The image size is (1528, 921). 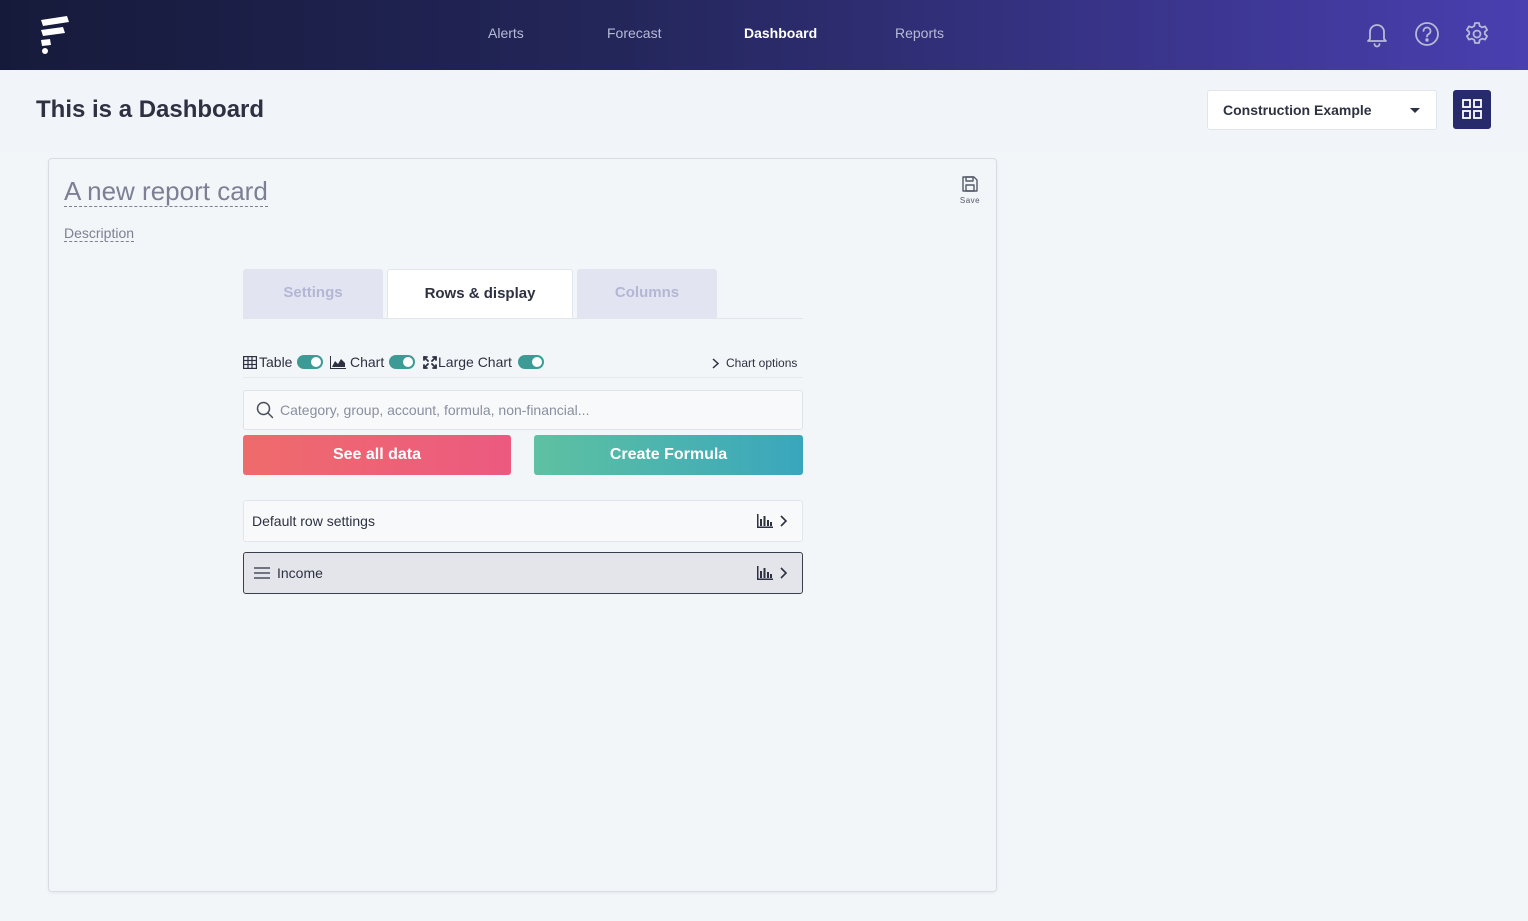 I want to click on save-button: Save, so click(x=970, y=191).